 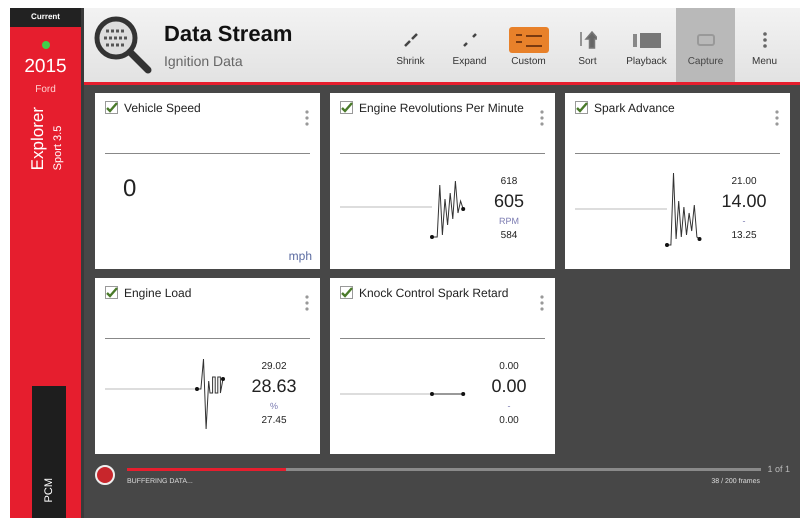 I want to click on sort-icon, so click(x=587, y=40).